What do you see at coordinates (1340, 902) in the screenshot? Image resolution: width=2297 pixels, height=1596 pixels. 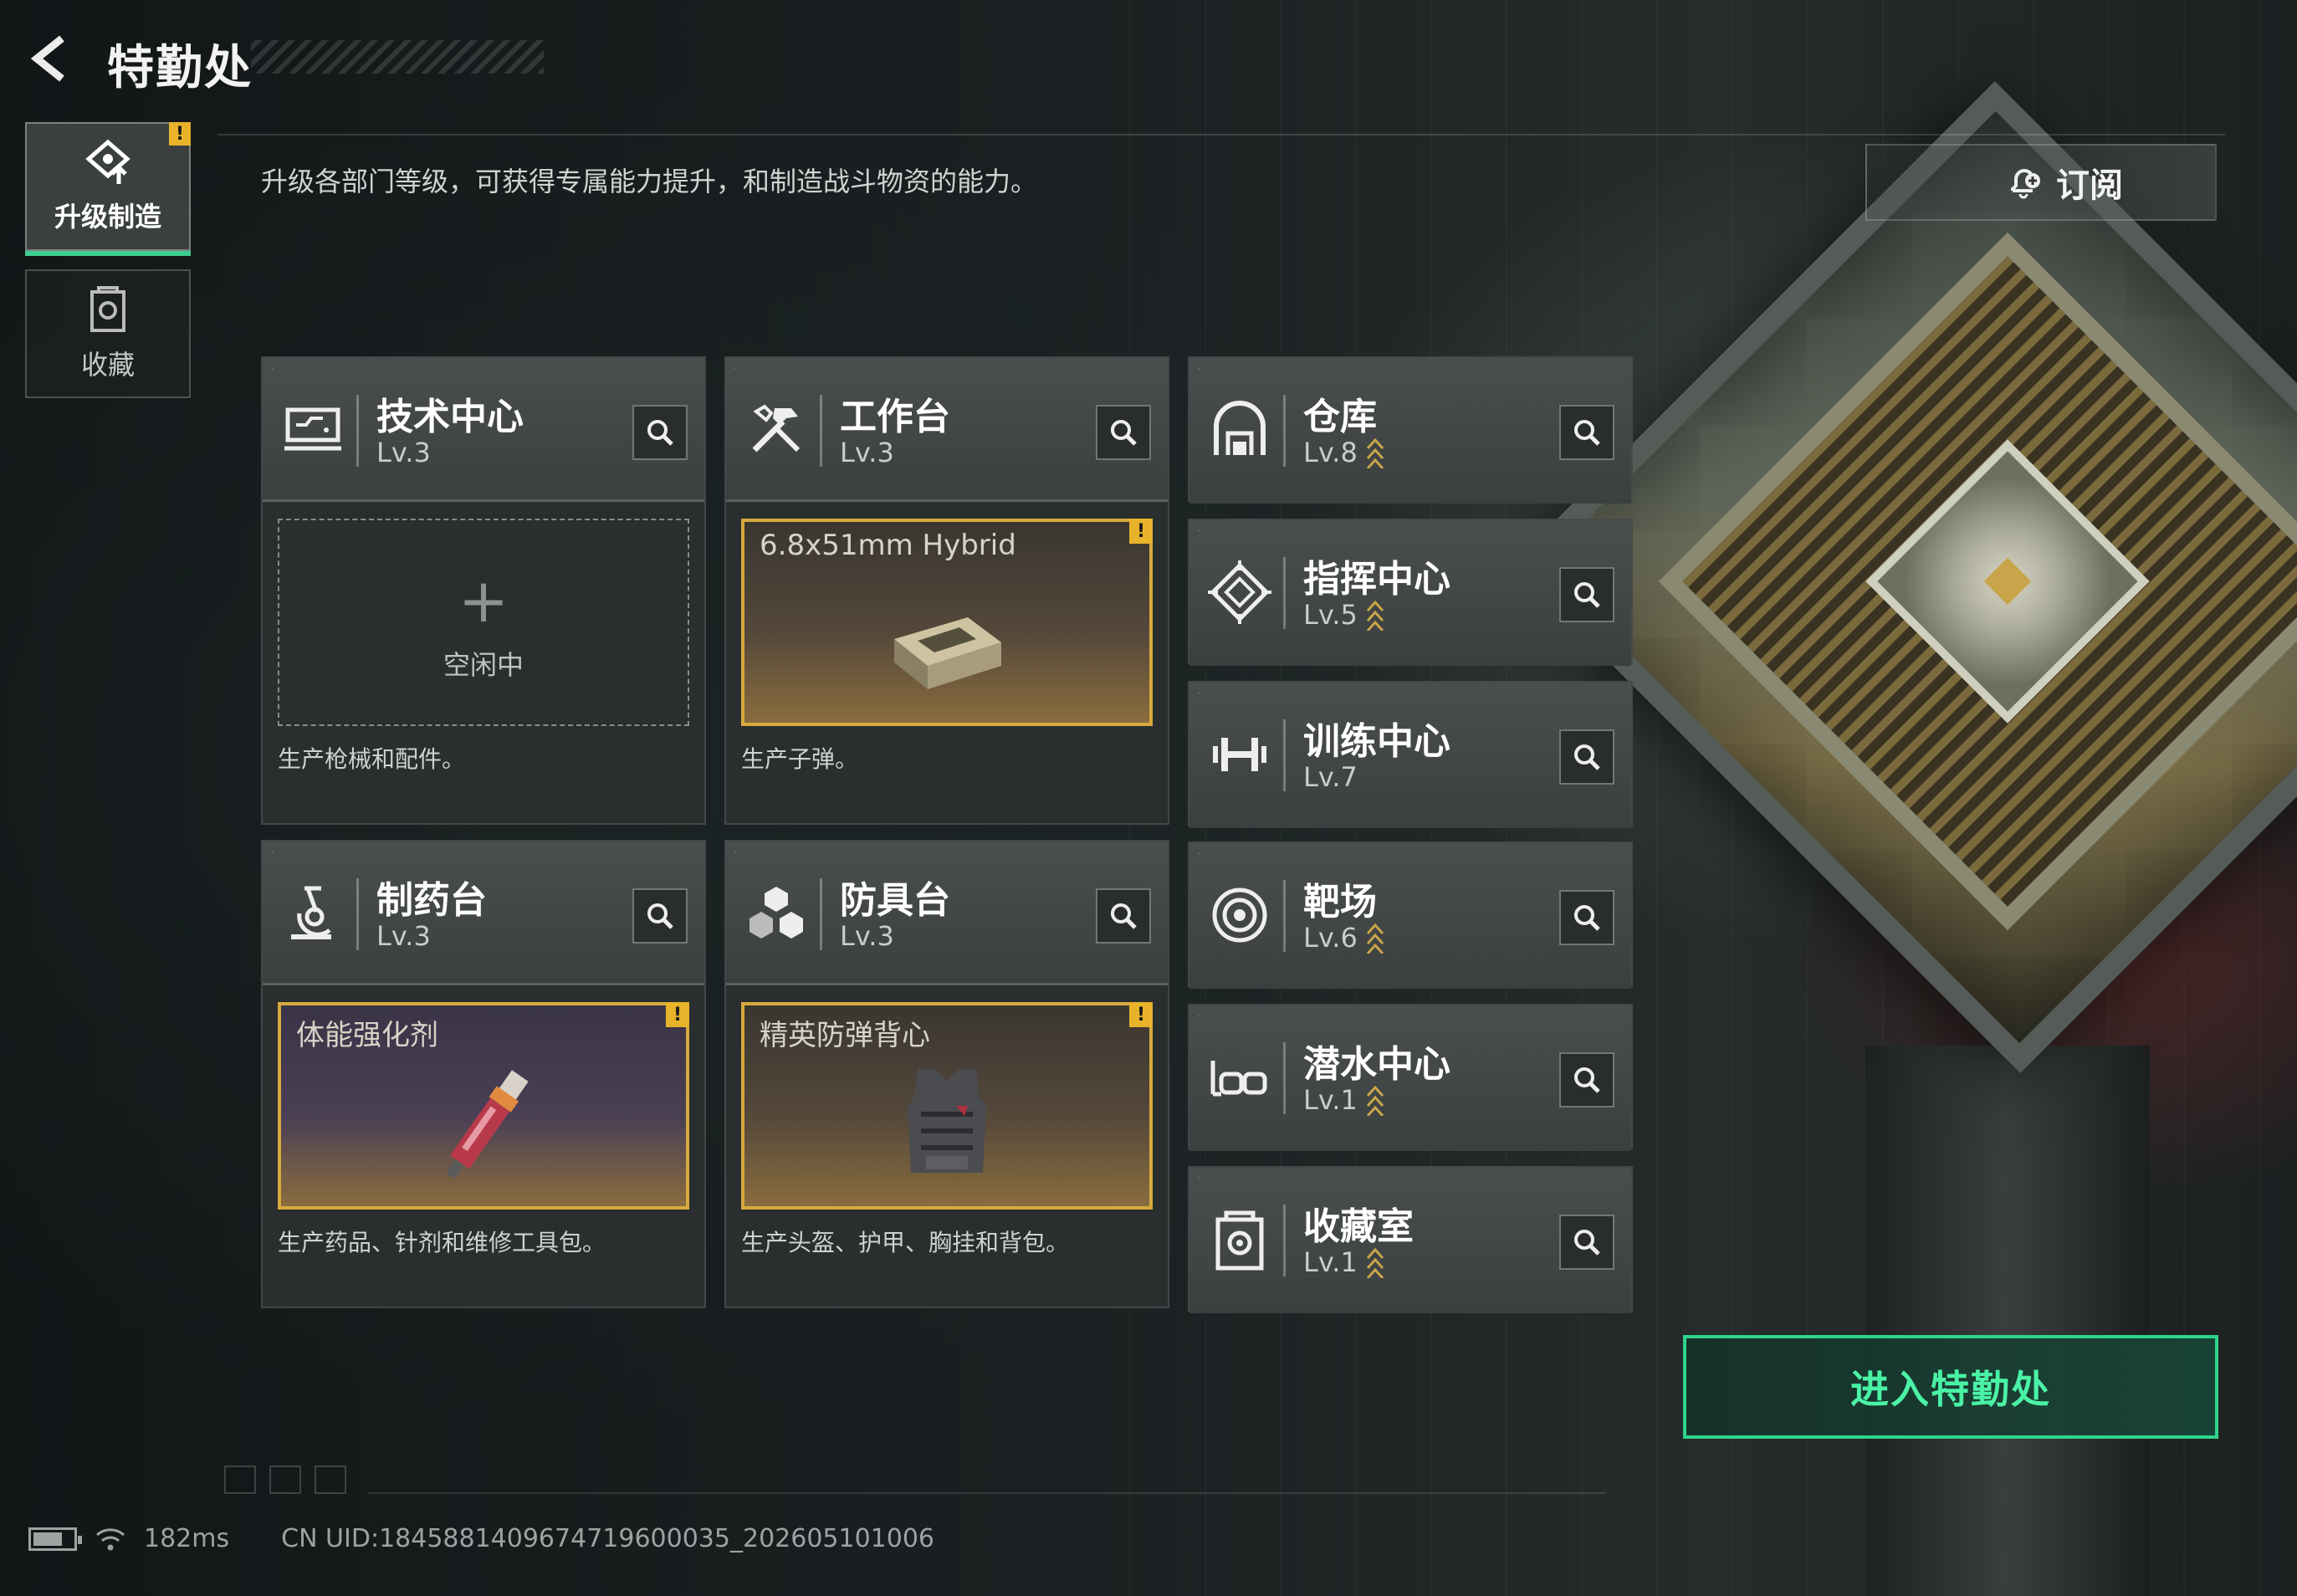 I see `facility-name: 靶场` at bounding box center [1340, 902].